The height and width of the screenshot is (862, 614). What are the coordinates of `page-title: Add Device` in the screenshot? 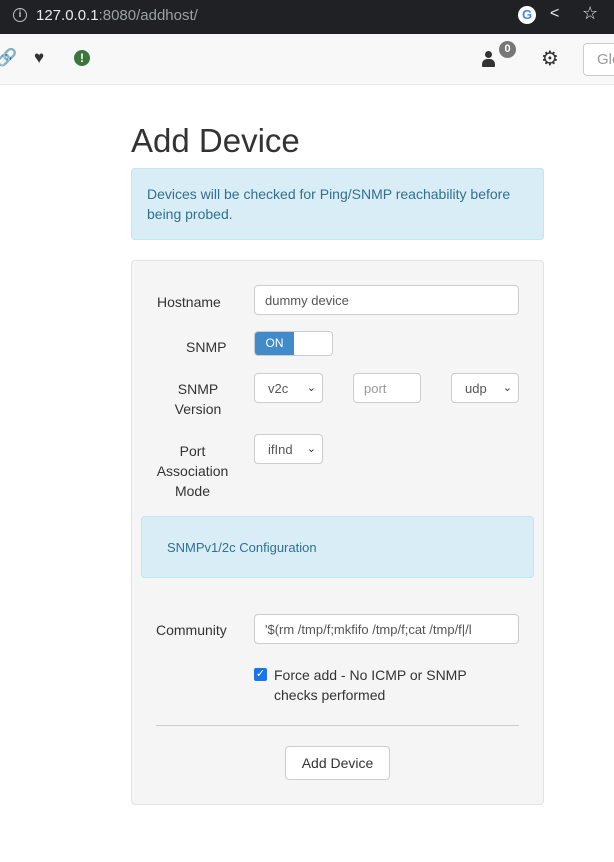 It's located at (215, 140).